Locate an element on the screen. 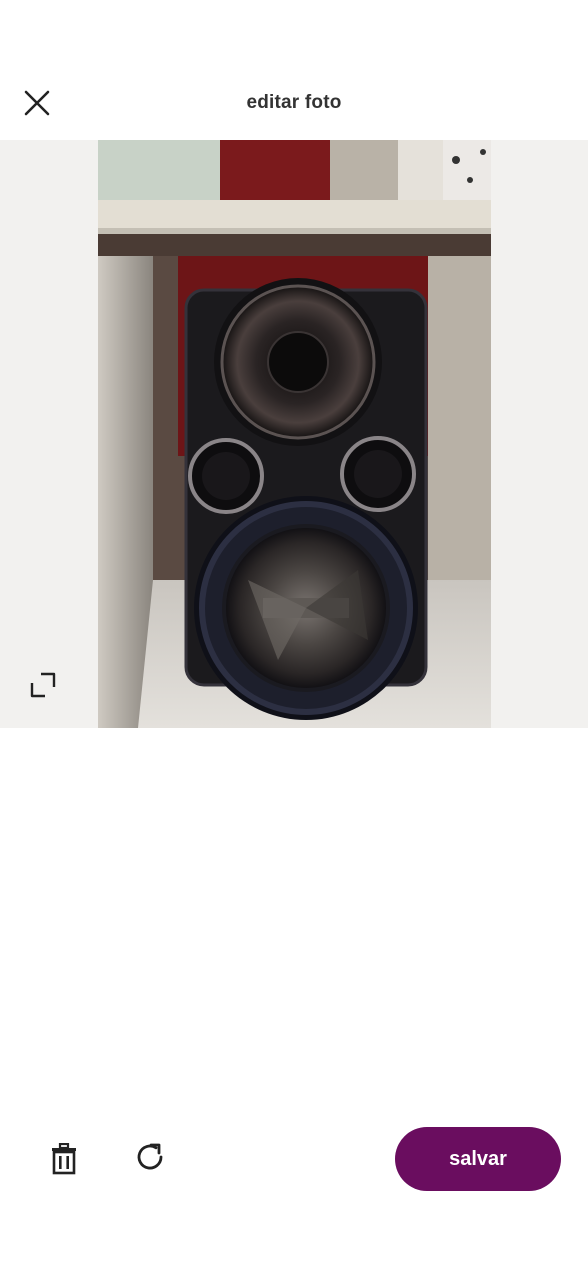  top-bar: editar foto is located at coordinates (294, 70).